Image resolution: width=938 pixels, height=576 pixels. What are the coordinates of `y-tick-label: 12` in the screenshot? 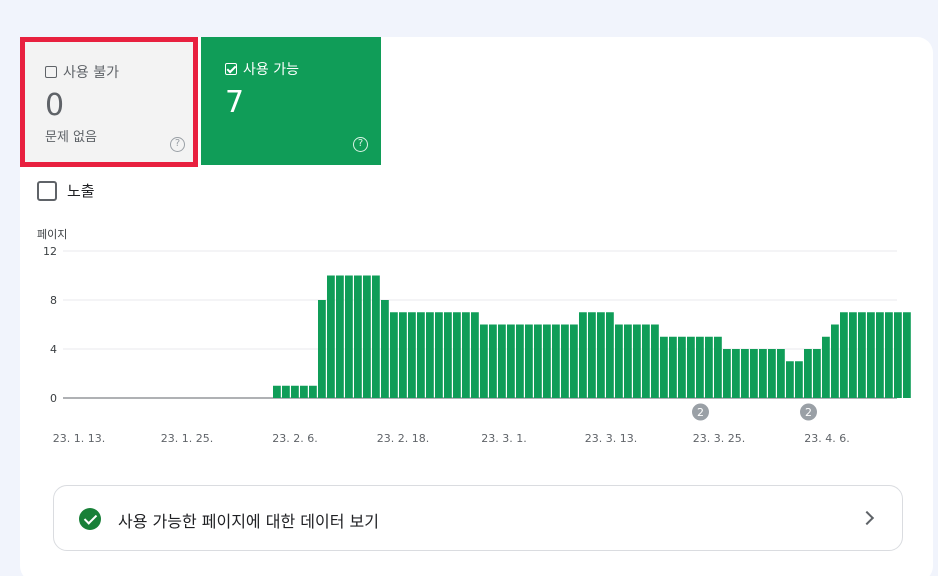 It's located at (50, 251).